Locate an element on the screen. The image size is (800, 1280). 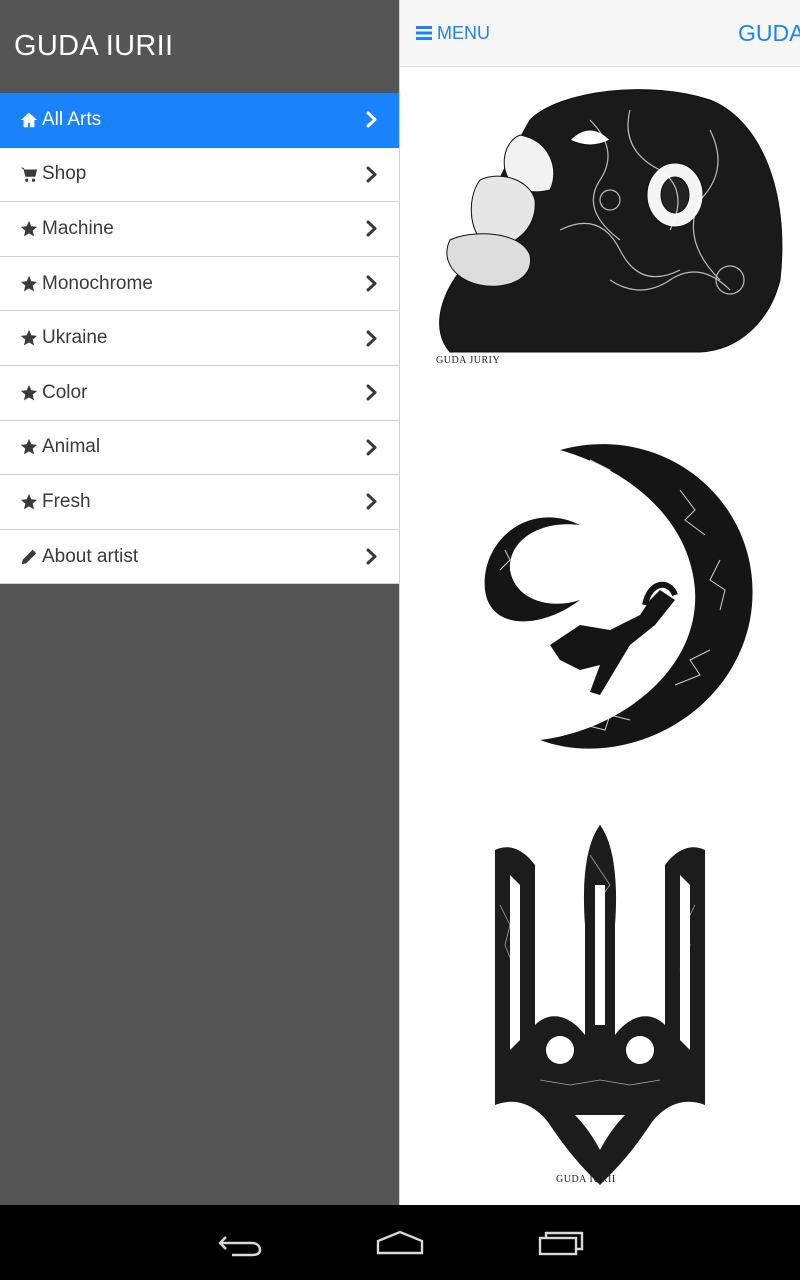
menu-item-ukraine: Ukraine is located at coordinates (199, 338).